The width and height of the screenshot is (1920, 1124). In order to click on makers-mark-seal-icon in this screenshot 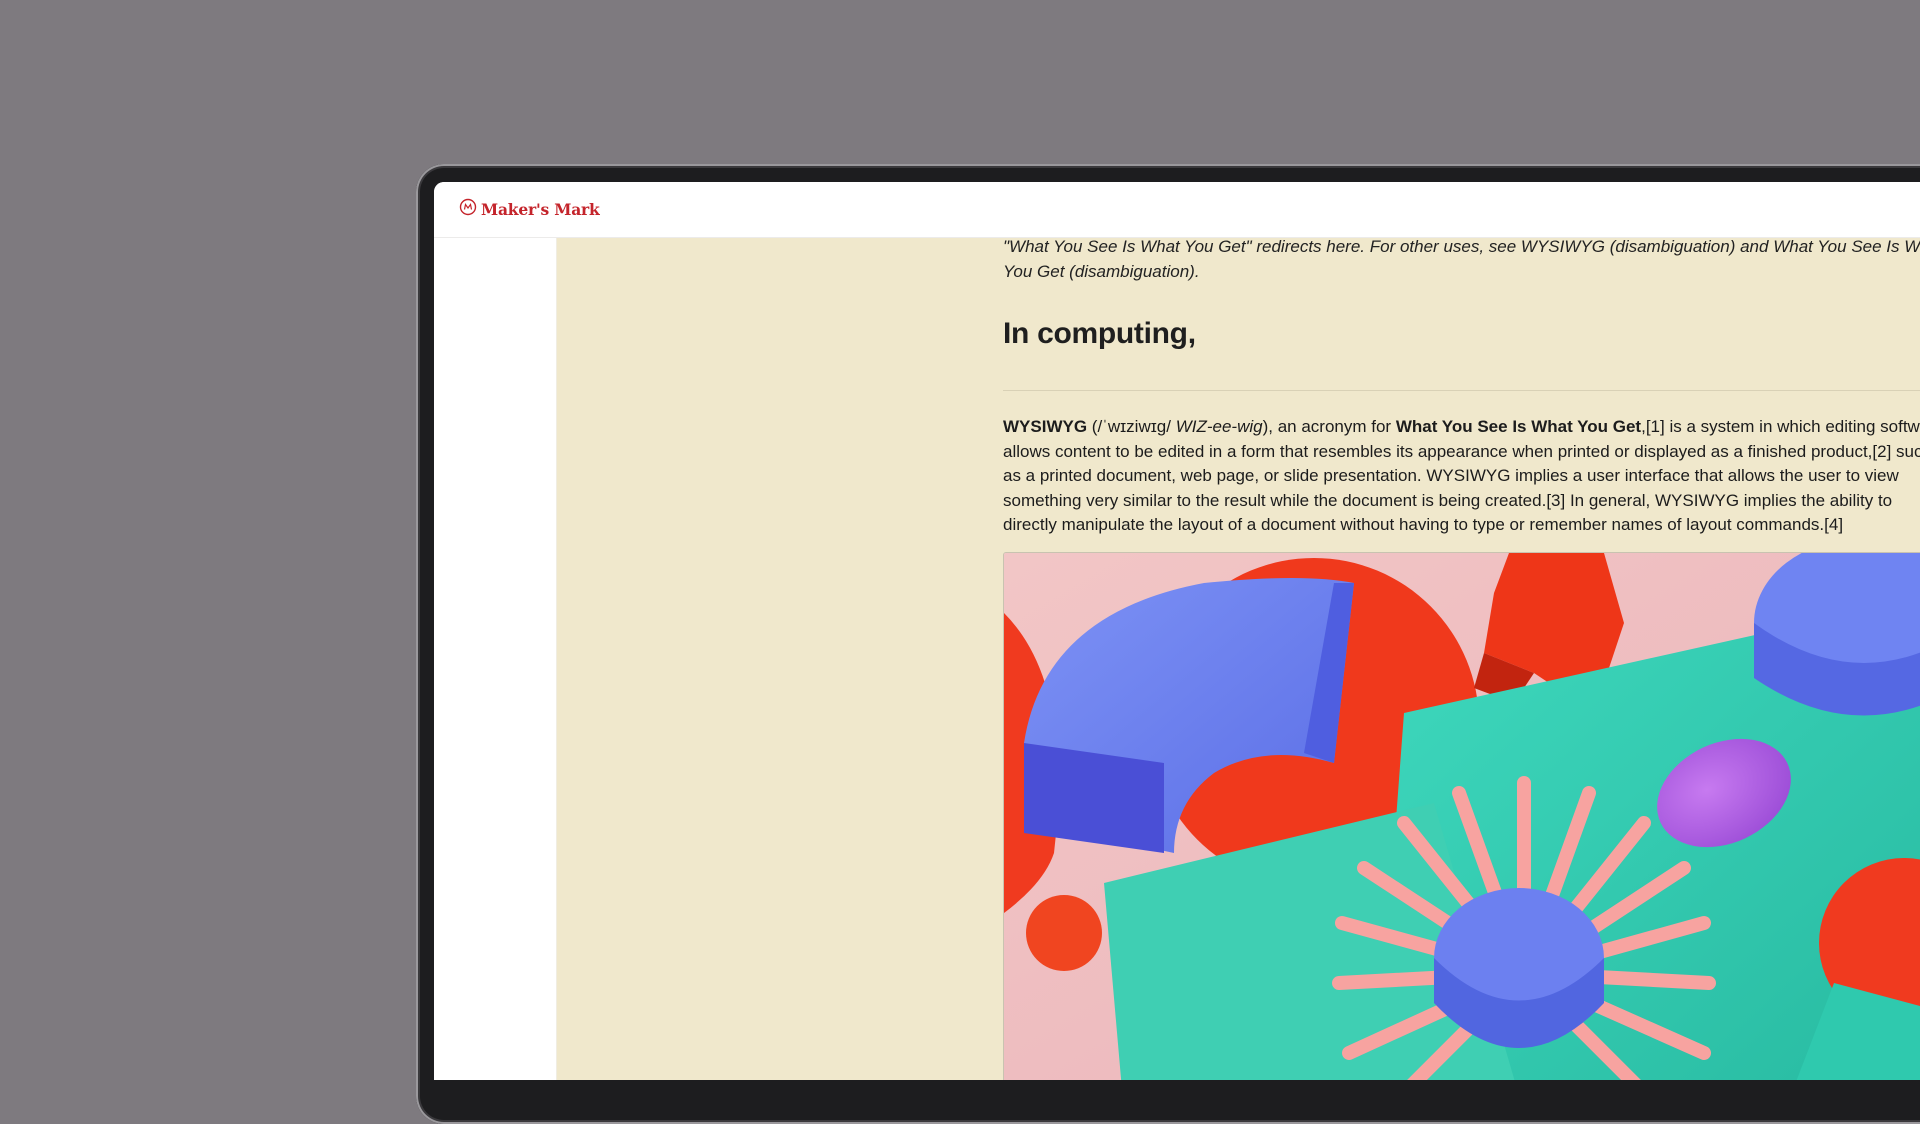, I will do `click(468, 209)`.